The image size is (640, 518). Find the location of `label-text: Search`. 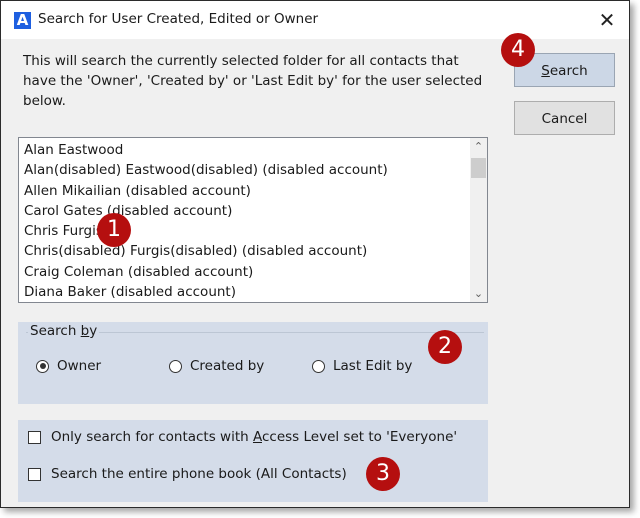

label-text: Search is located at coordinates (55, 331).